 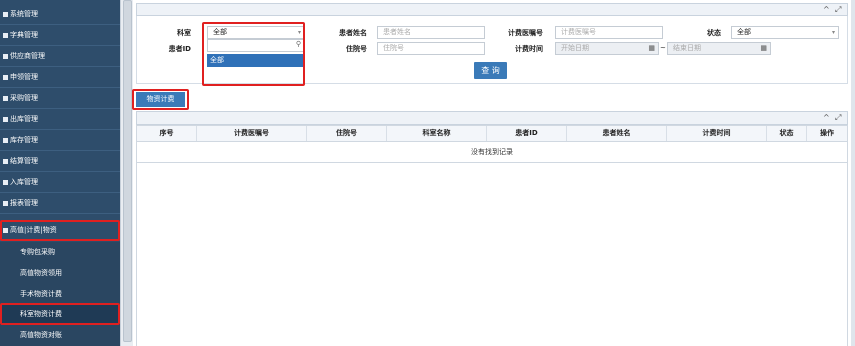 What do you see at coordinates (60, 35) in the screenshot?
I see `sidebar-item-dictionary: 字典管理` at bounding box center [60, 35].